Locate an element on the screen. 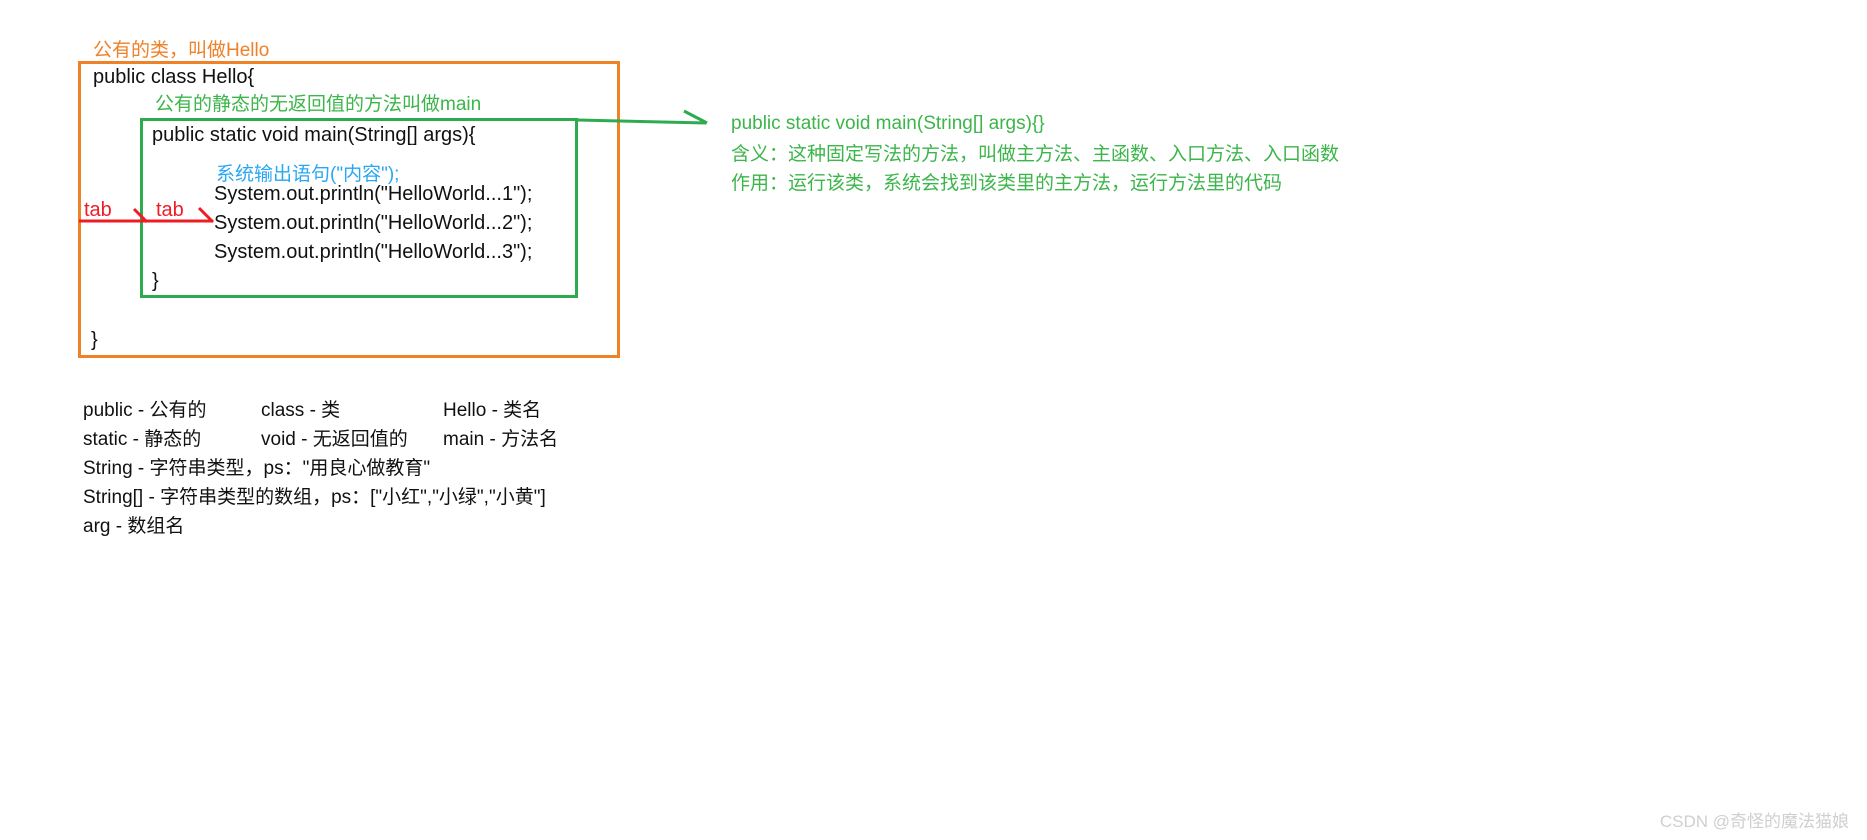  code-line-class-declaration: public class Hello{ is located at coordinates (174, 77).